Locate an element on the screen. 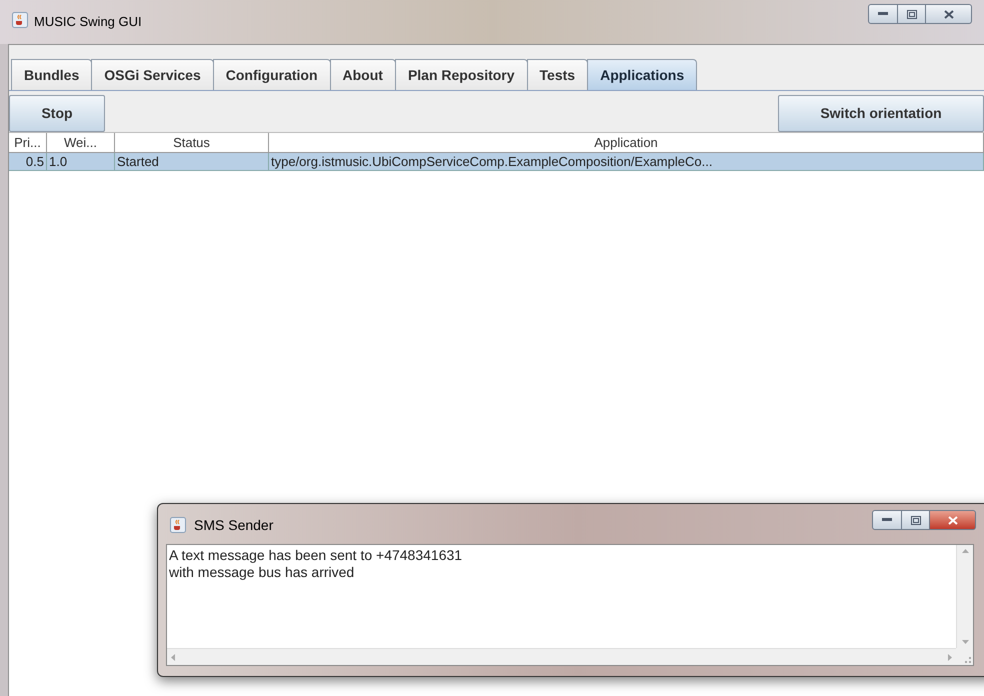 This screenshot has width=984, height=696. left-arrow-icon is located at coordinates (173, 657).